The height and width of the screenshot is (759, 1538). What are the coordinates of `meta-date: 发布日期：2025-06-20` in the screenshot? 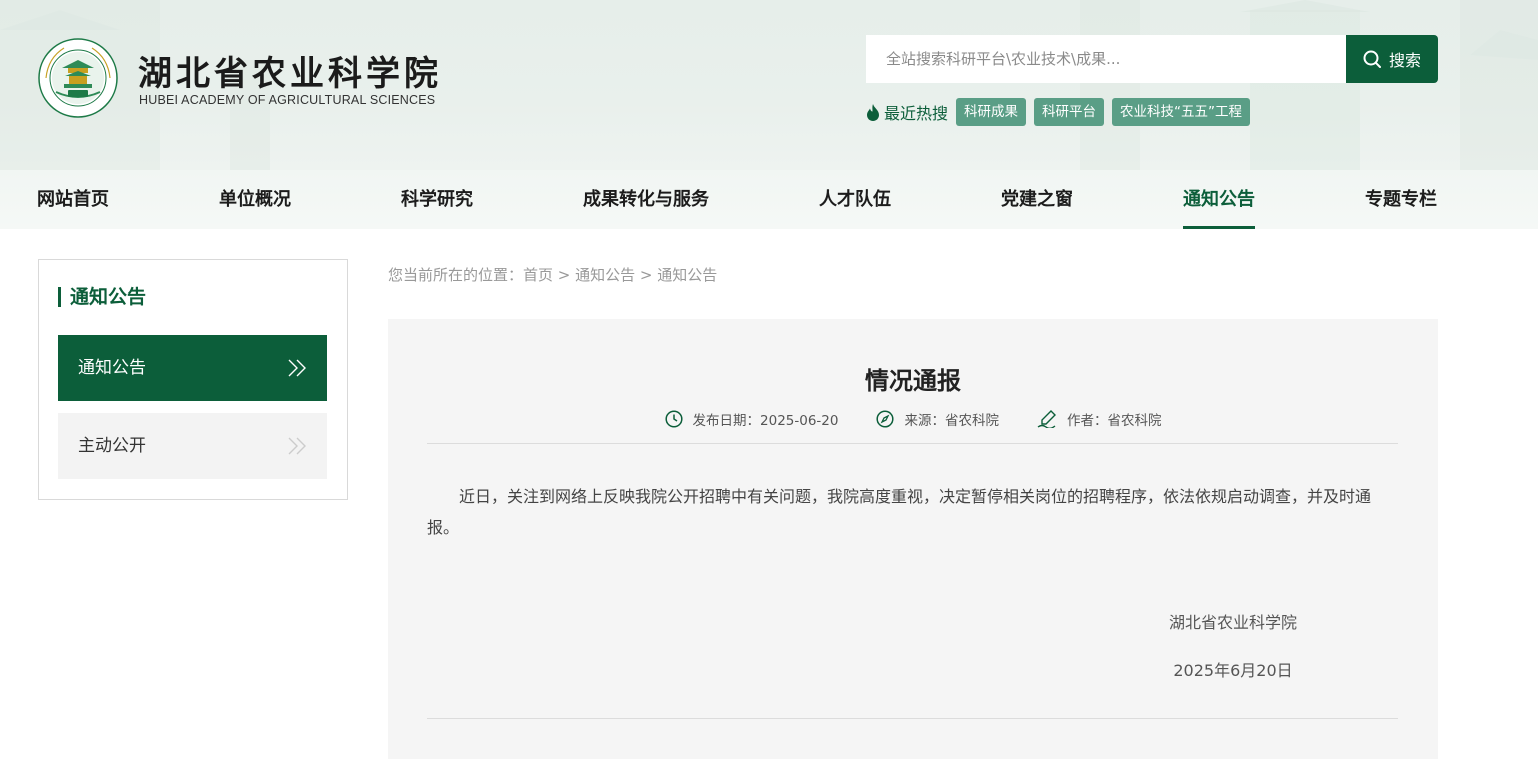 It's located at (751, 419).